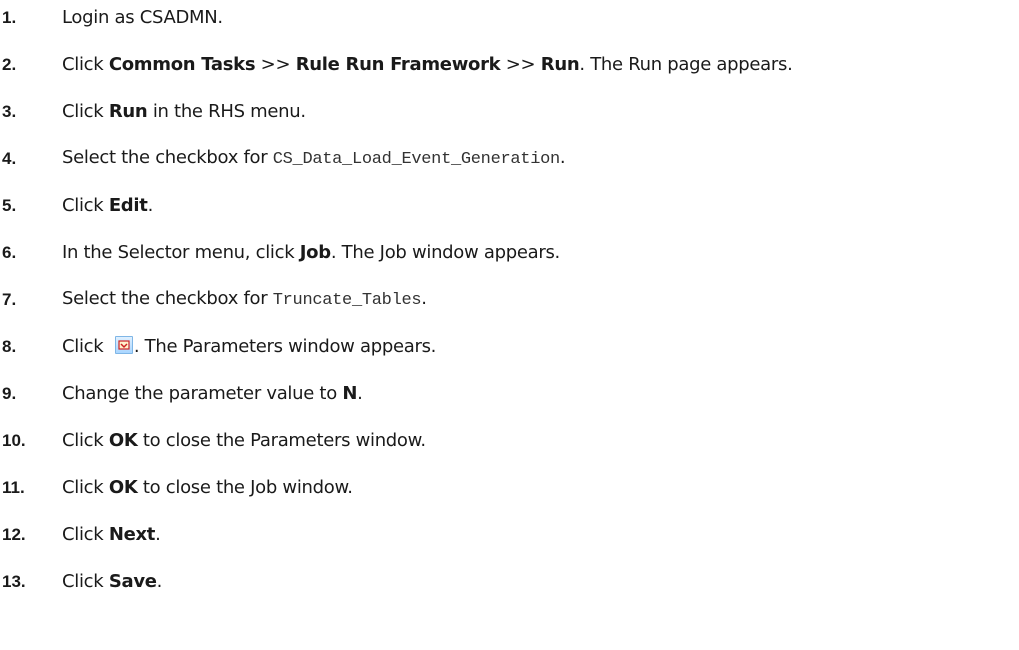 Image resolution: width=1019 pixels, height=650 pixels. I want to click on code-name: CS_Data_Load_Event_Generation, so click(416, 159).